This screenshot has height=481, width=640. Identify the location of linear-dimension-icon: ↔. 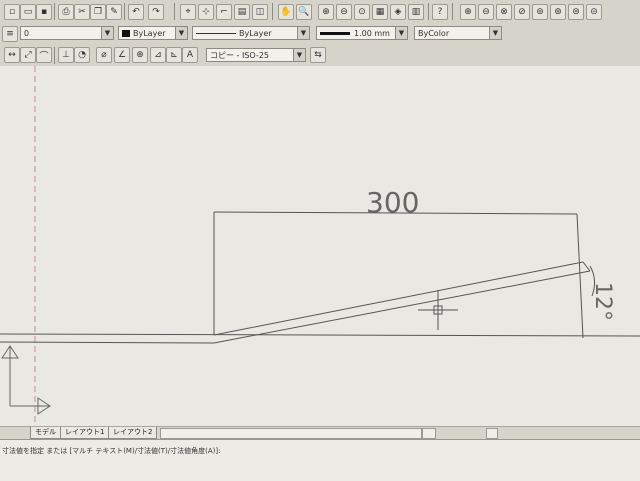
(12, 55).